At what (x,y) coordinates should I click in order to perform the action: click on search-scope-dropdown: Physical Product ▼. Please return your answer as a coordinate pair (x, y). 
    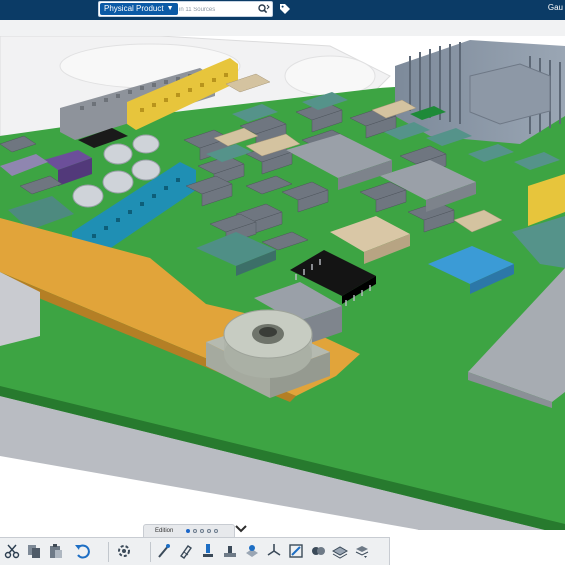
    Looking at the image, I should click on (139, 9).